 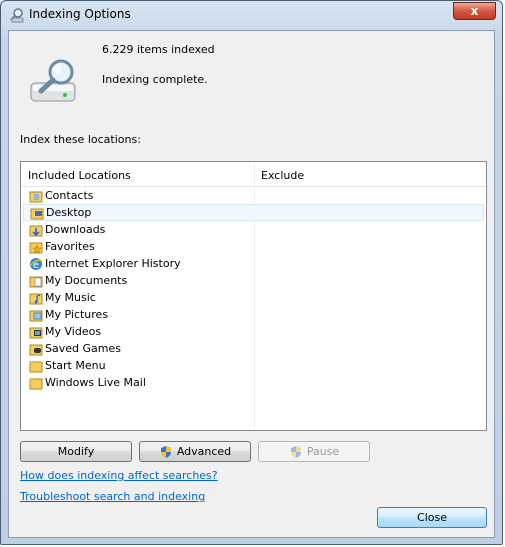 I want to click on list-item-label: Saved Games, so click(x=83, y=348).